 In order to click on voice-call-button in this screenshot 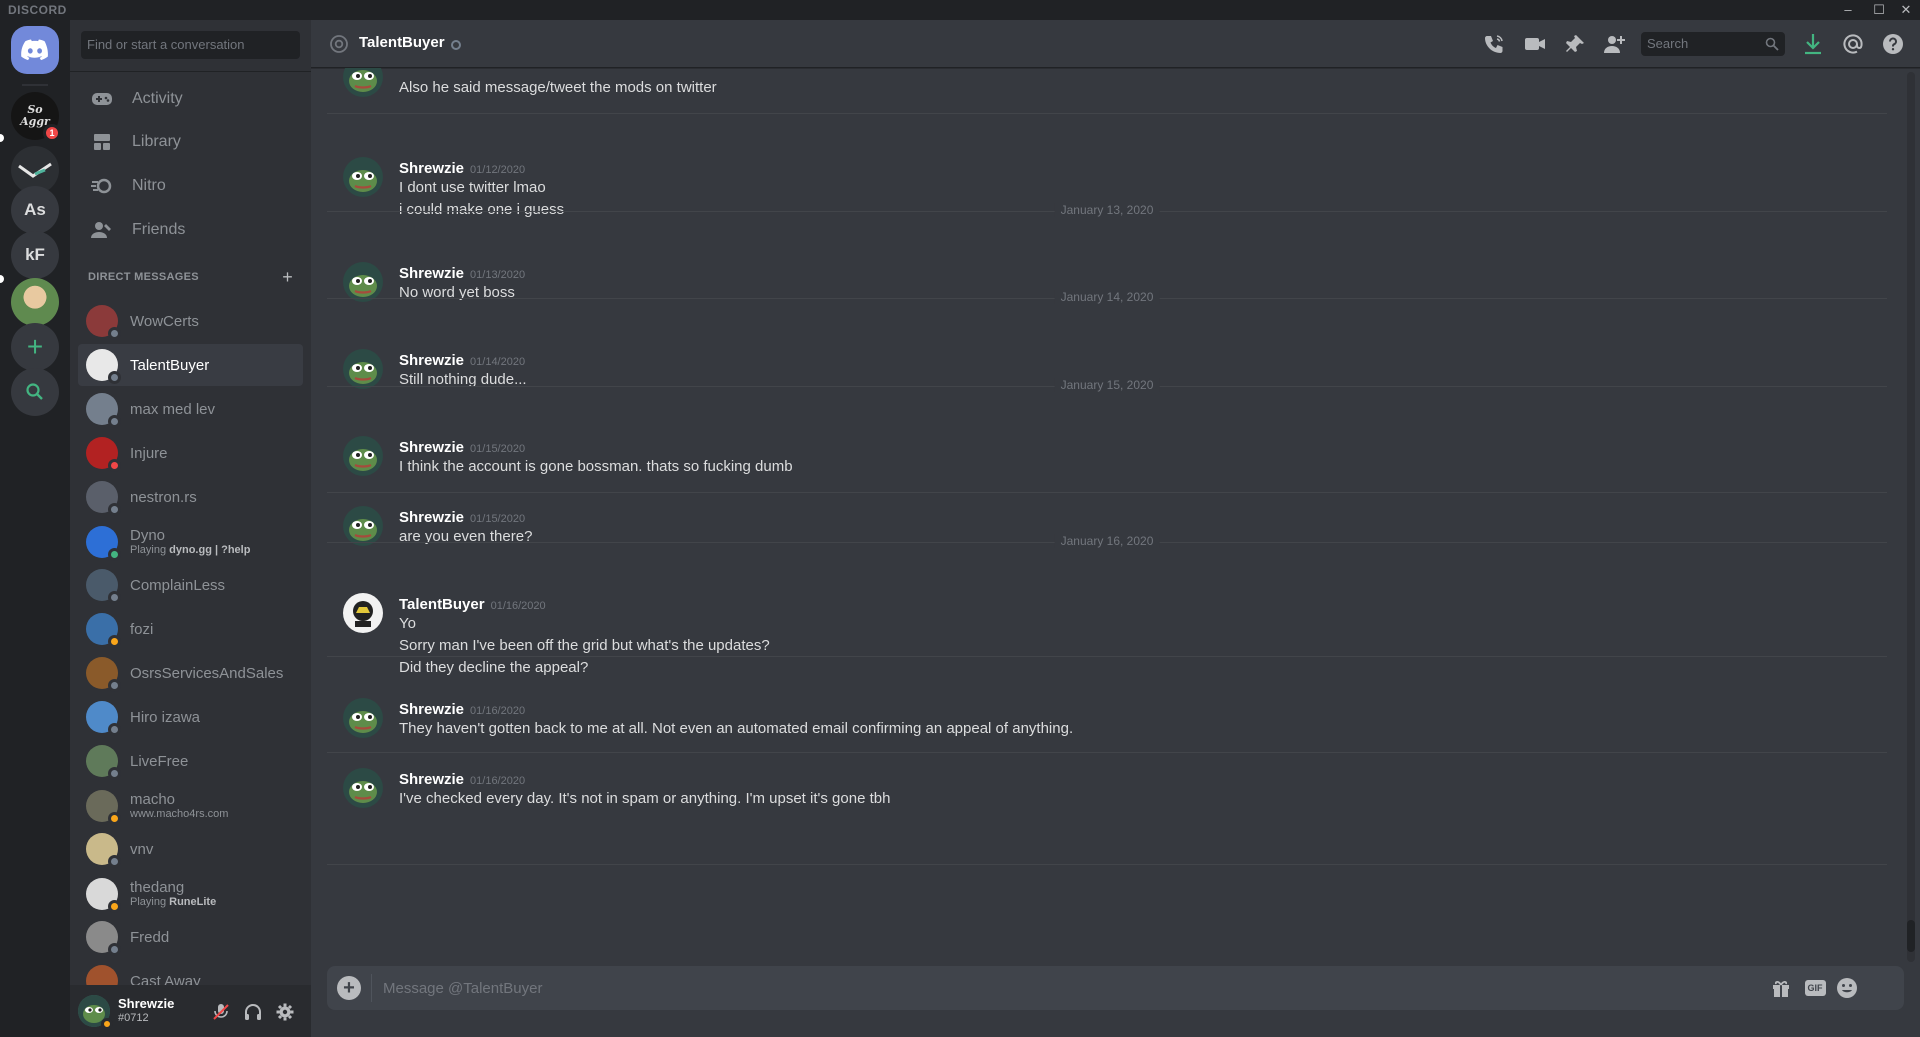, I will do `click(1494, 44)`.